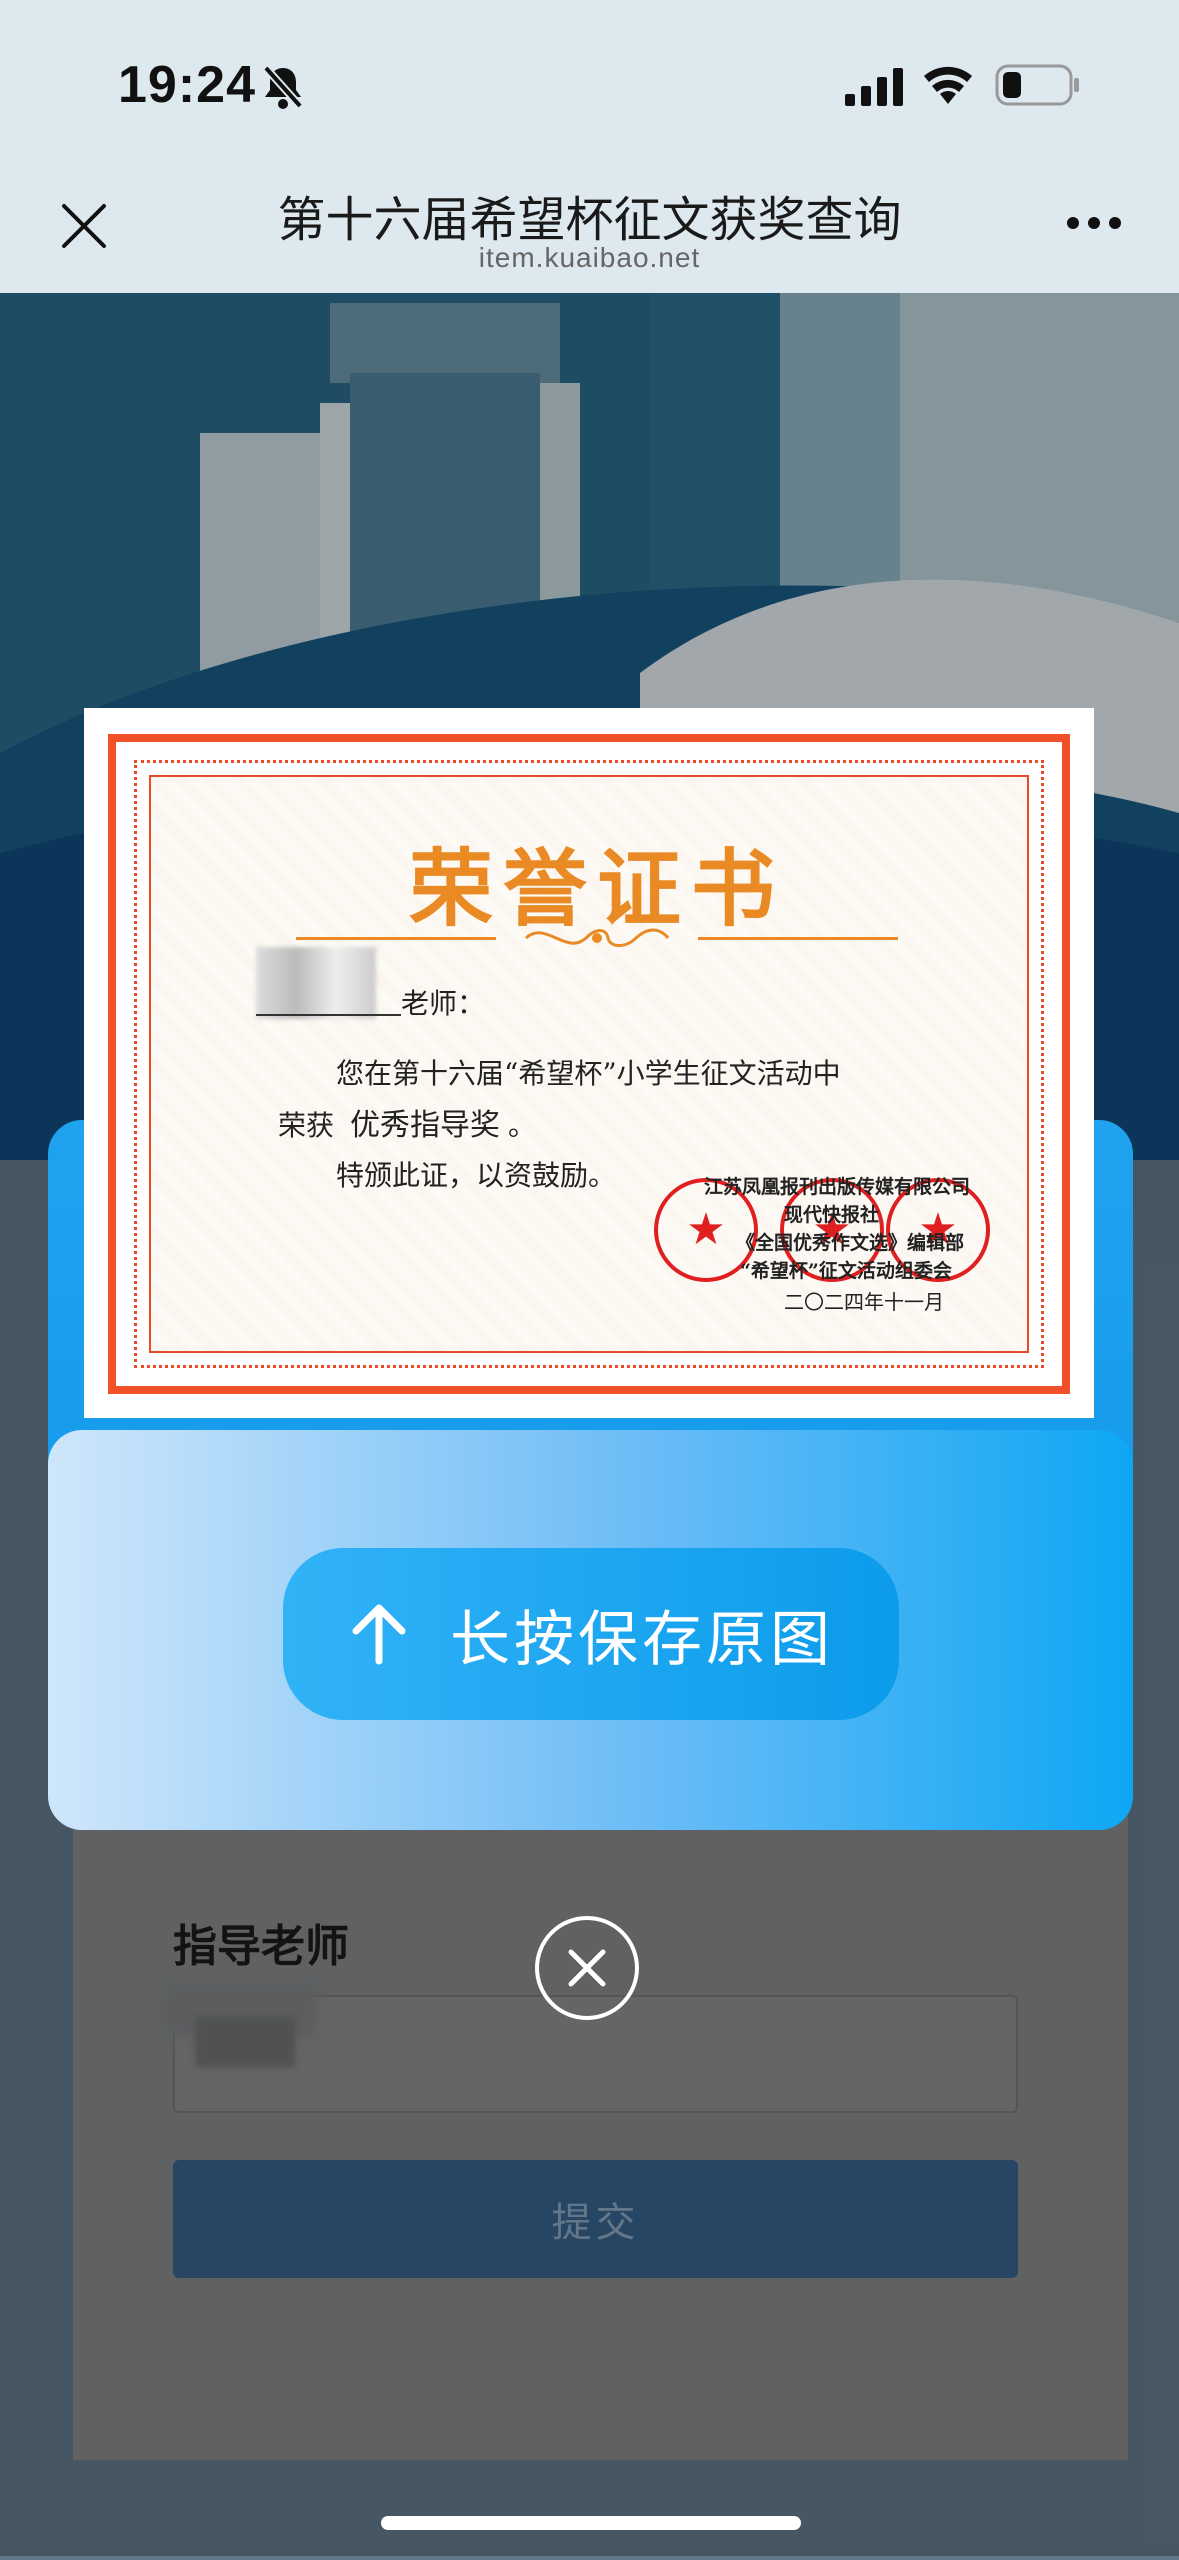 This screenshot has height=2560, width=1179. Describe the element at coordinates (1037, 85) in the screenshot. I see `battery-icon` at that location.